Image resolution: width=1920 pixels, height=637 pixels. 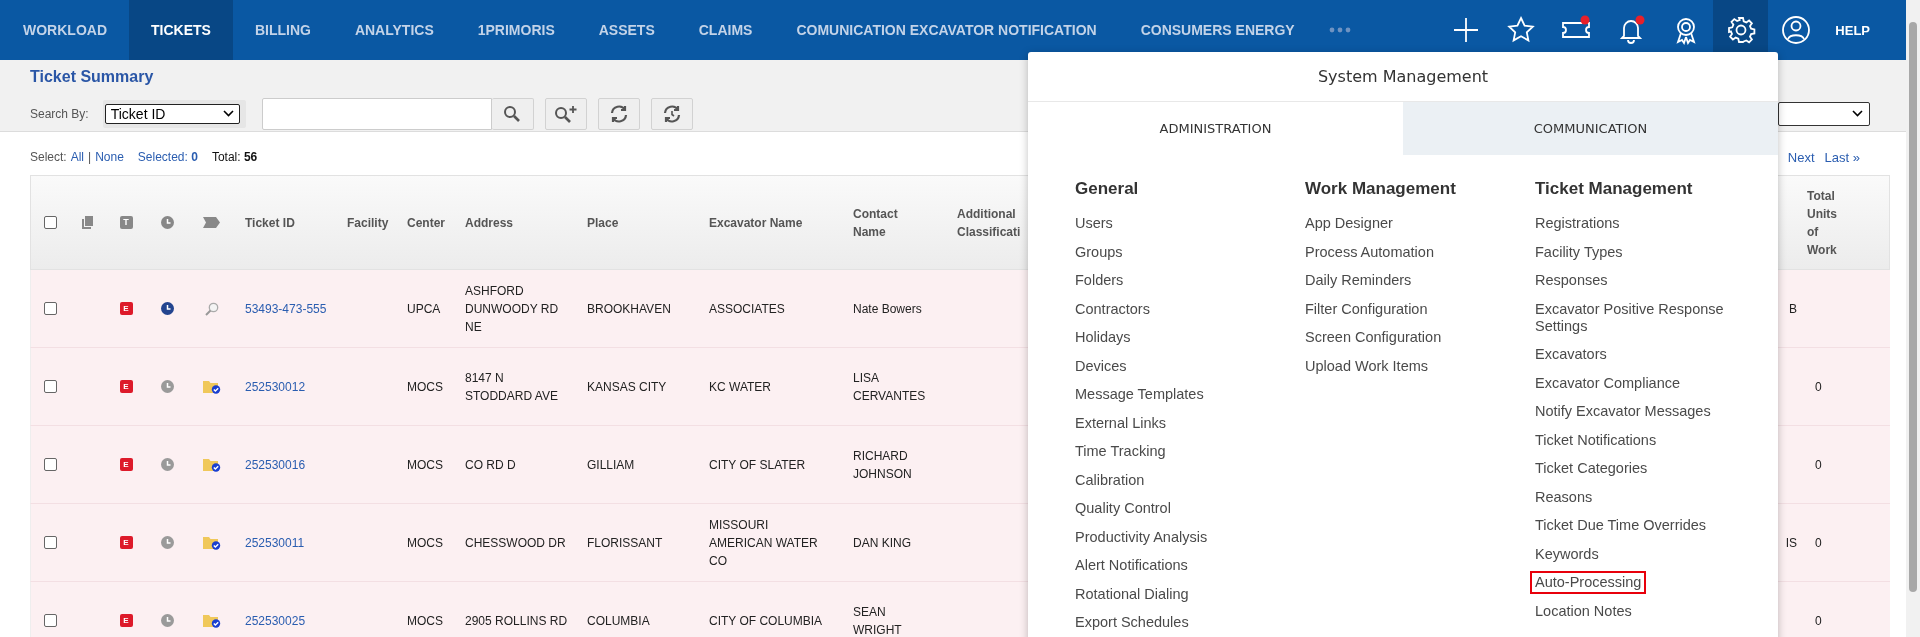 I want to click on clock-icon, so click(x=167, y=222).